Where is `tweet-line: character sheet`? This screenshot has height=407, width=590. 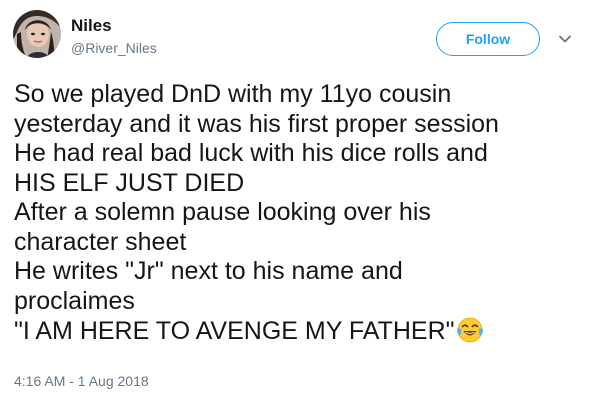 tweet-line: character sheet is located at coordinates (100, 241).